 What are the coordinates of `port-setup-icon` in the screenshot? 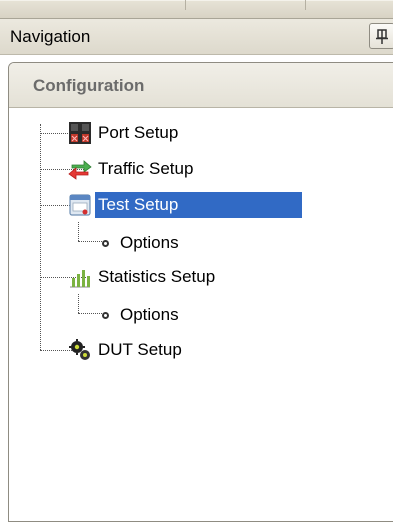 It's located at (80, 133).